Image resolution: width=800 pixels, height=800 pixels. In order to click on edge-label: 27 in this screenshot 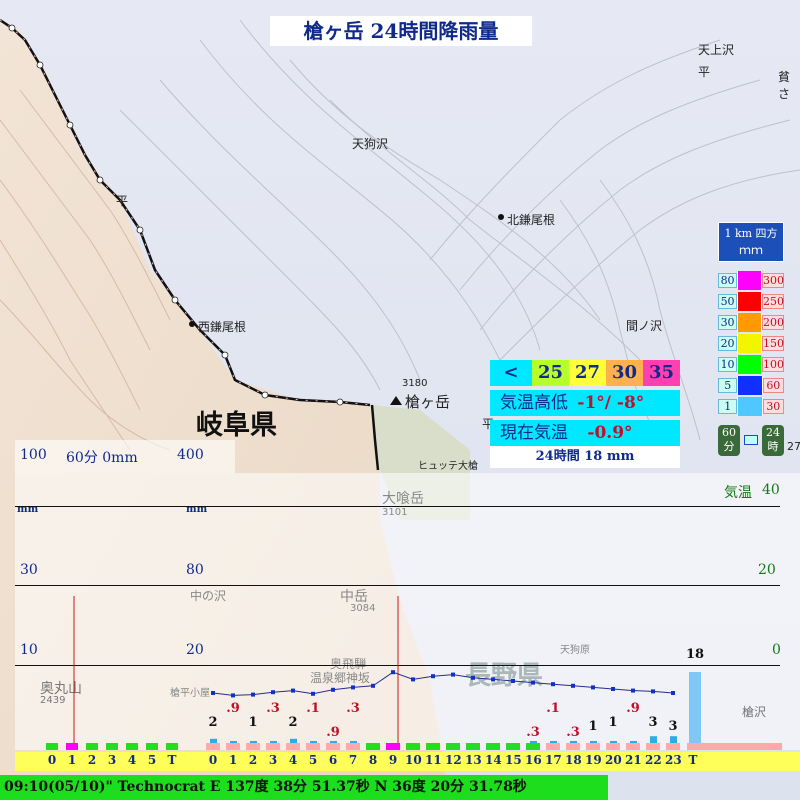, I will do `click(793, 446)`.